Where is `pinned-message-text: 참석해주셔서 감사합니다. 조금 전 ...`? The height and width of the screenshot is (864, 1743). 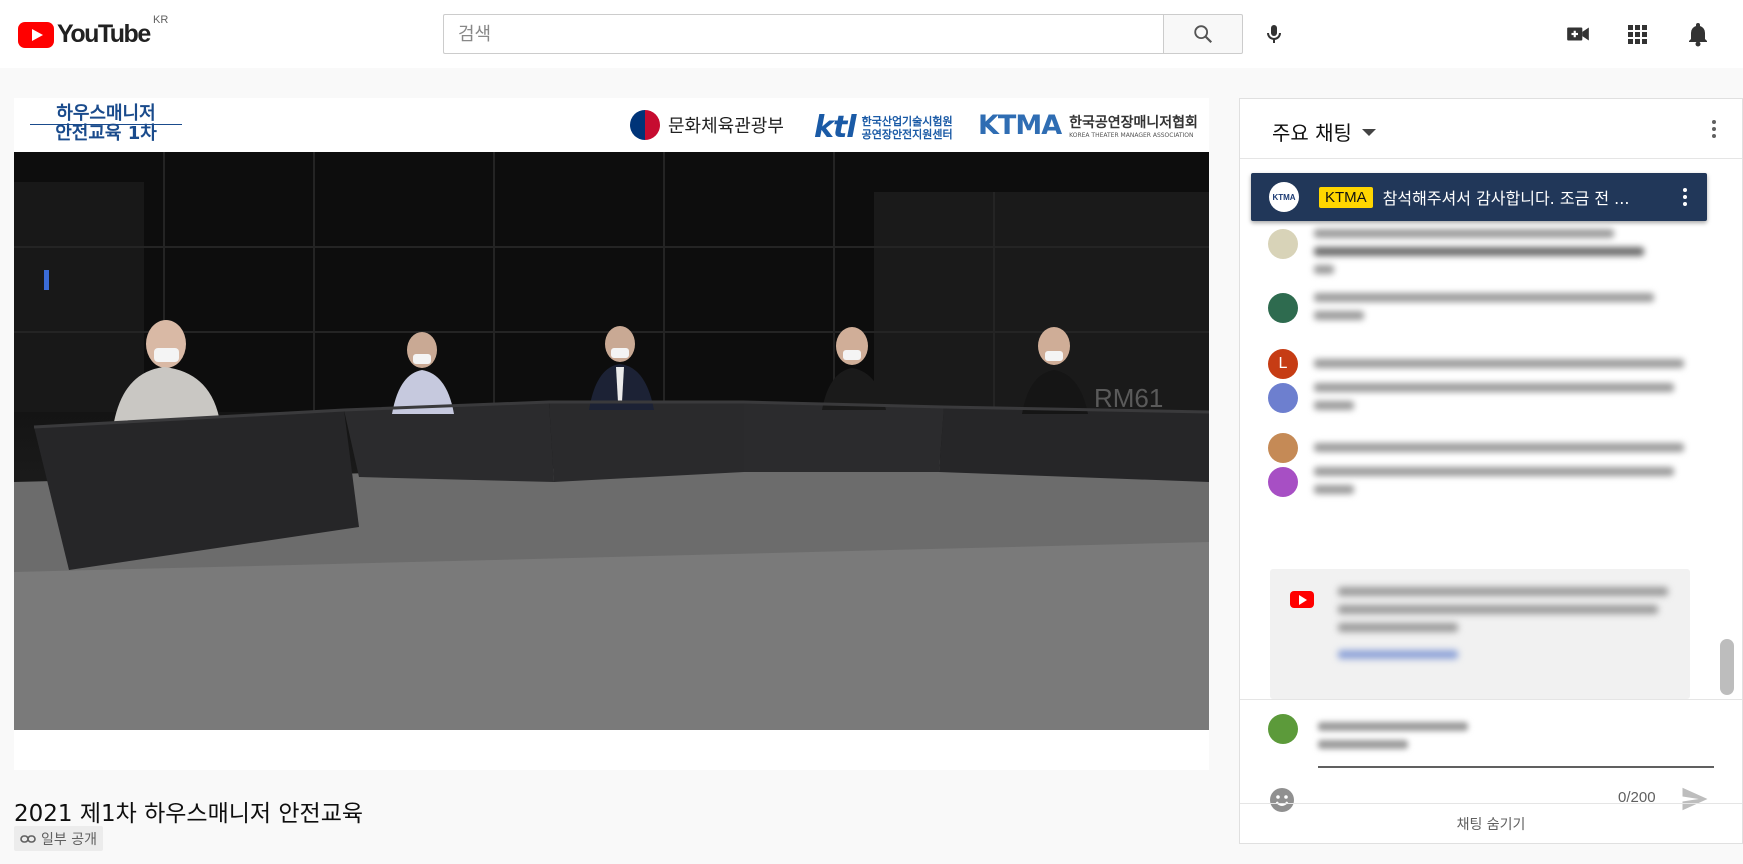
pinned-message-text: 참석해주셔서 감사합니다. 조금 전 ... is located at coordinates (1506, 198).